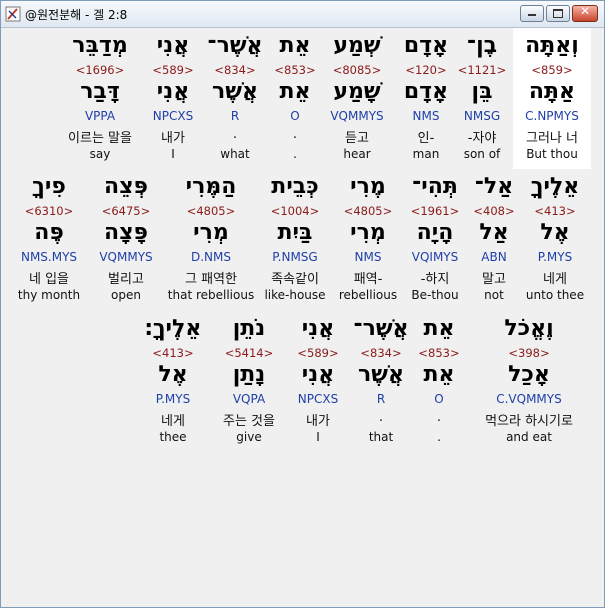 Image resolution: width=605 pixels, height=608 pixels. I want to click on close-icon: ✕, so click(585, 11).